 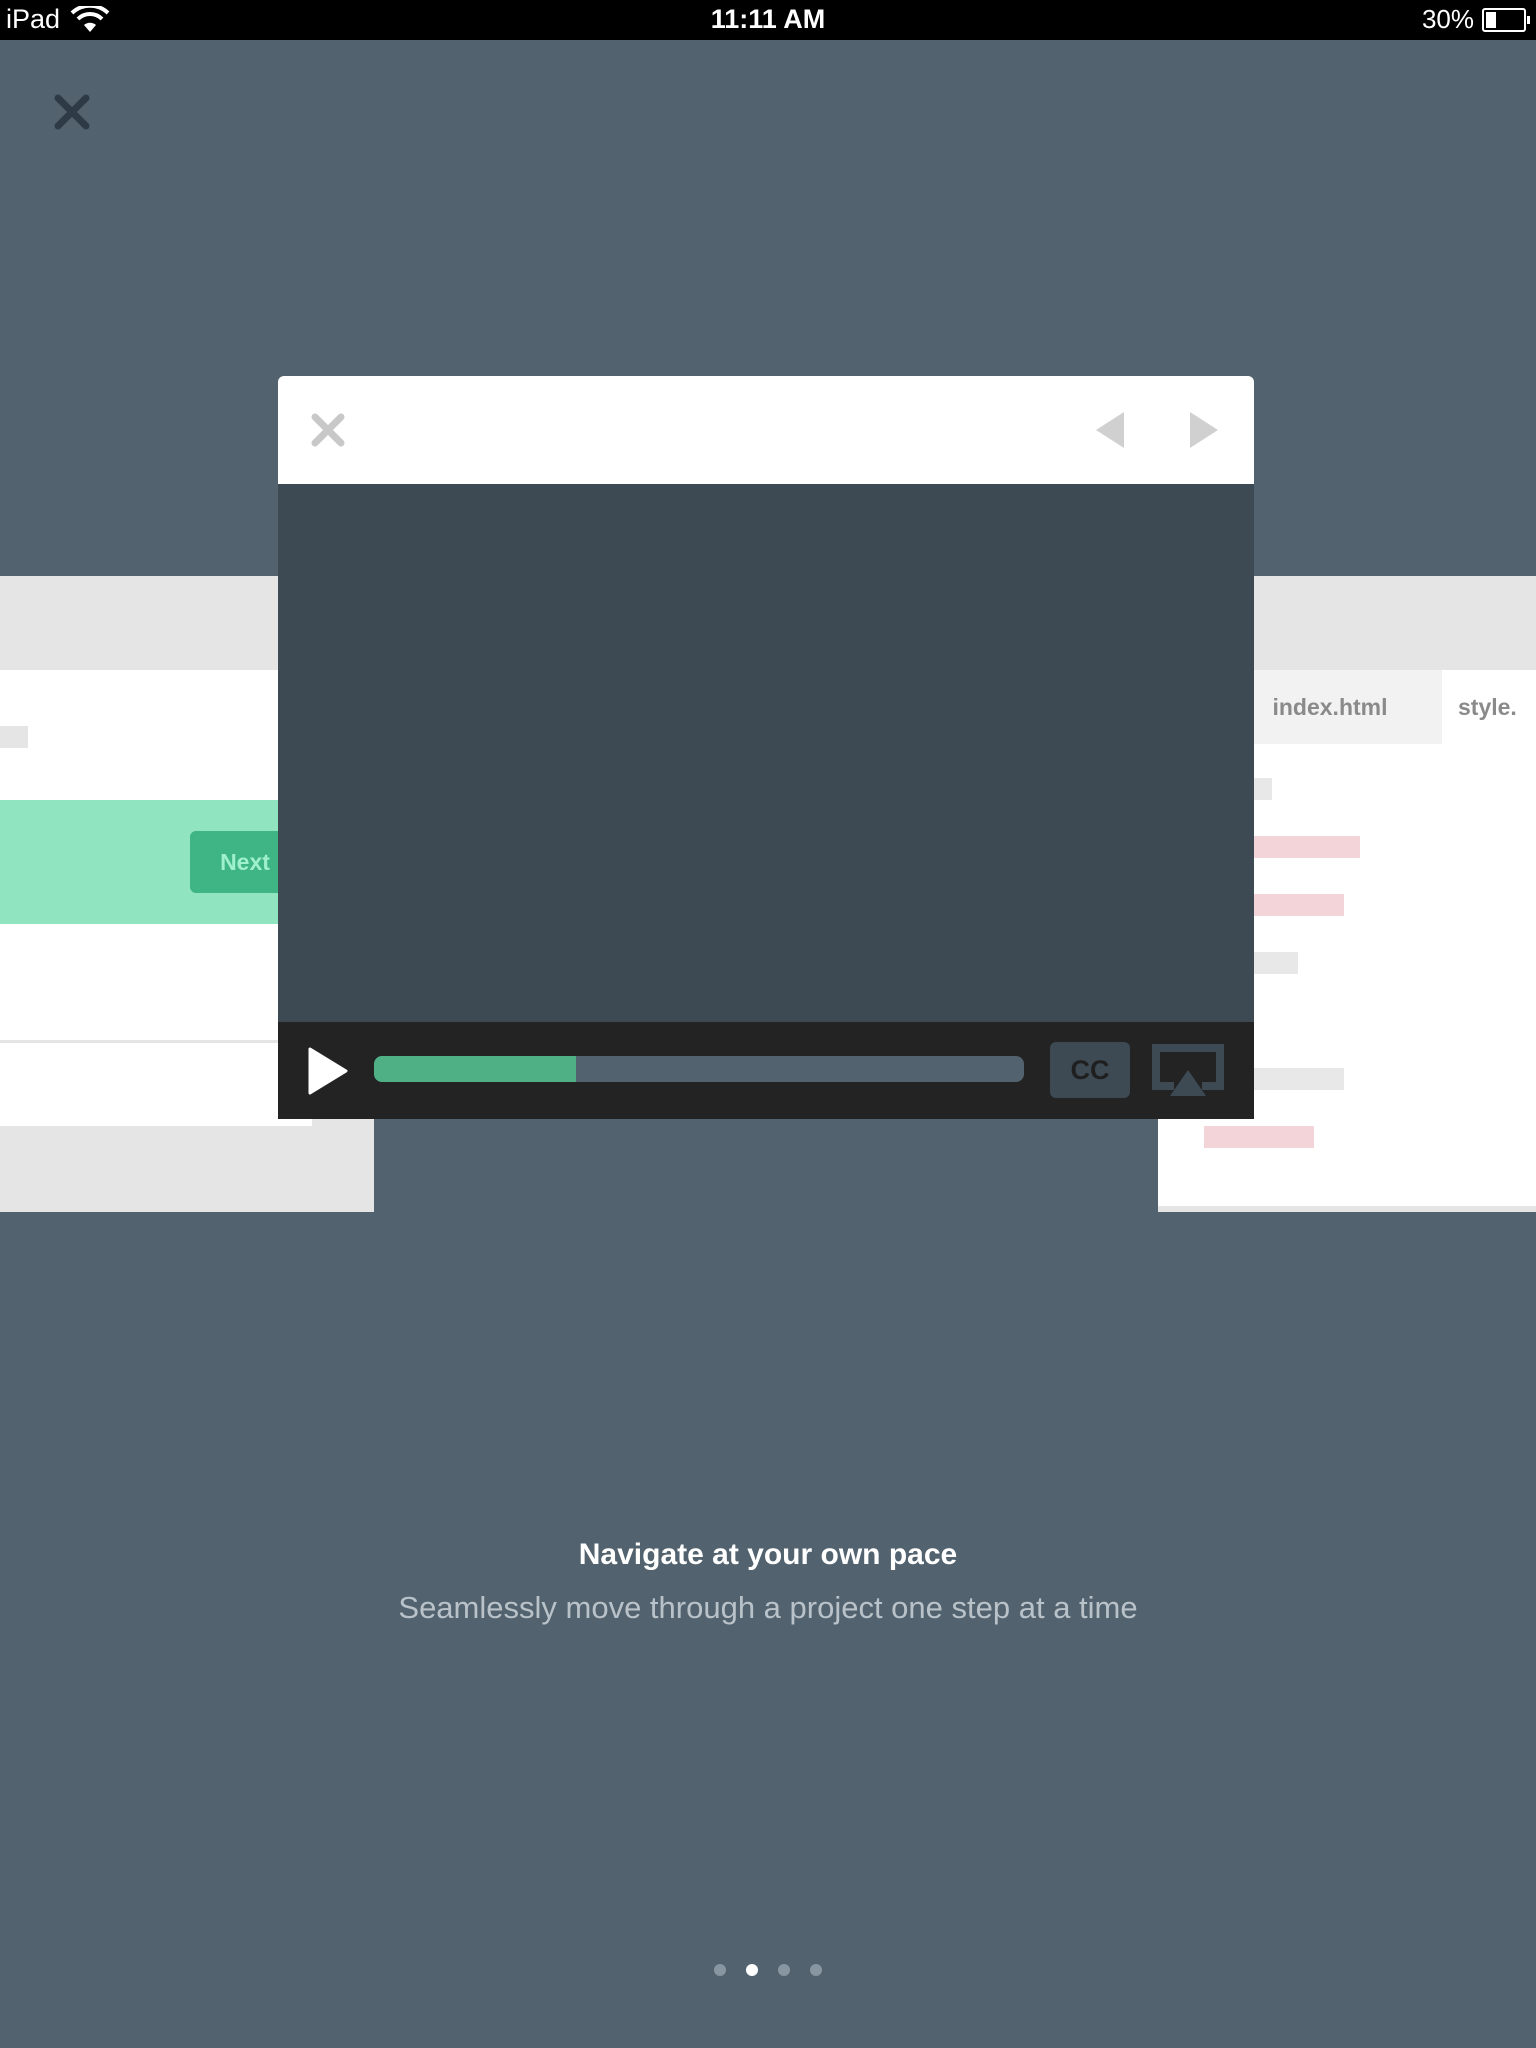 I want to click on status-right: 30%, so click(x=1475, y=19).